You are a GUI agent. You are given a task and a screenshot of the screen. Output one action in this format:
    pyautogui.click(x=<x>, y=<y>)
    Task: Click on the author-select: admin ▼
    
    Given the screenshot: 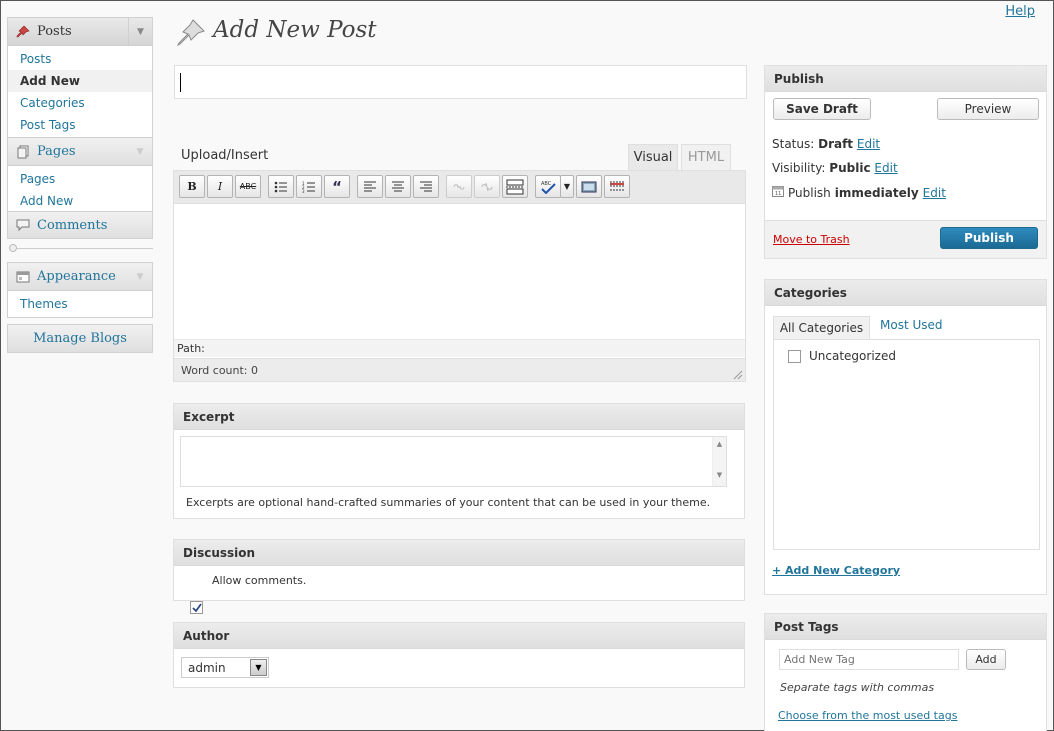 What is the action you would take?
    pyautogui.click(x=225, y=667)
    